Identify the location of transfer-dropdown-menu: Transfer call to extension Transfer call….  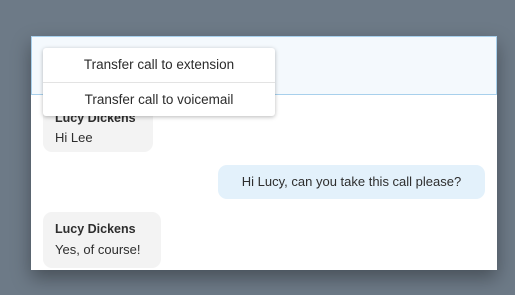
(159, 82).